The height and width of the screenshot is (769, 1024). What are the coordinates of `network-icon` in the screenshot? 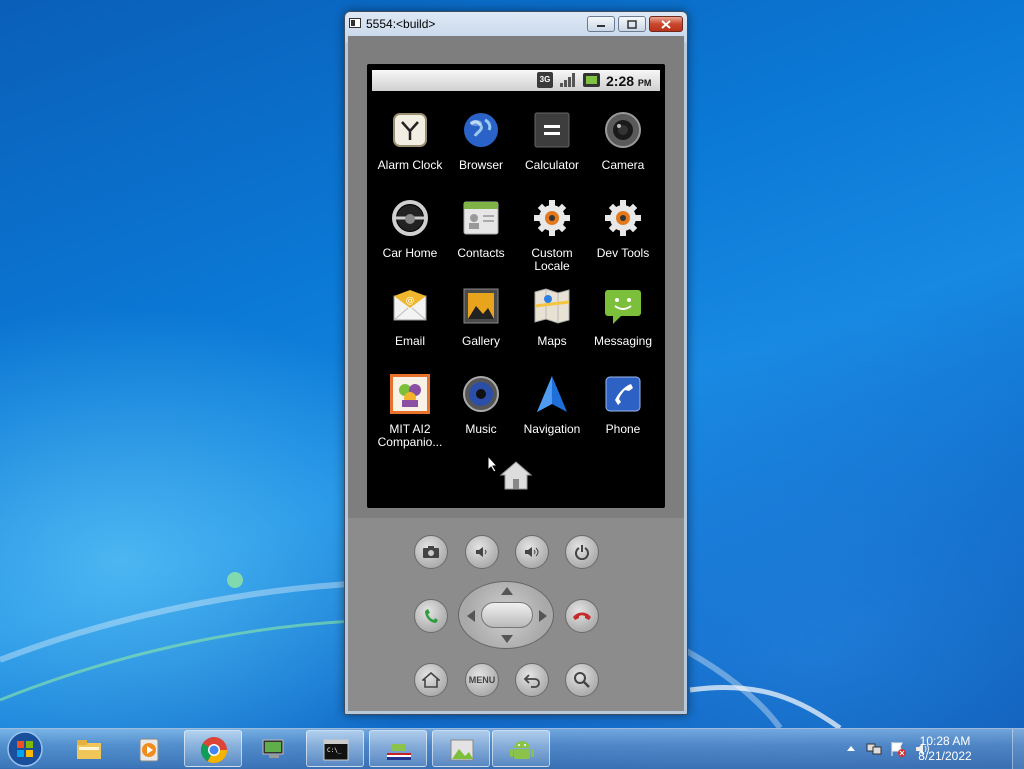 It's located at (874, 749).